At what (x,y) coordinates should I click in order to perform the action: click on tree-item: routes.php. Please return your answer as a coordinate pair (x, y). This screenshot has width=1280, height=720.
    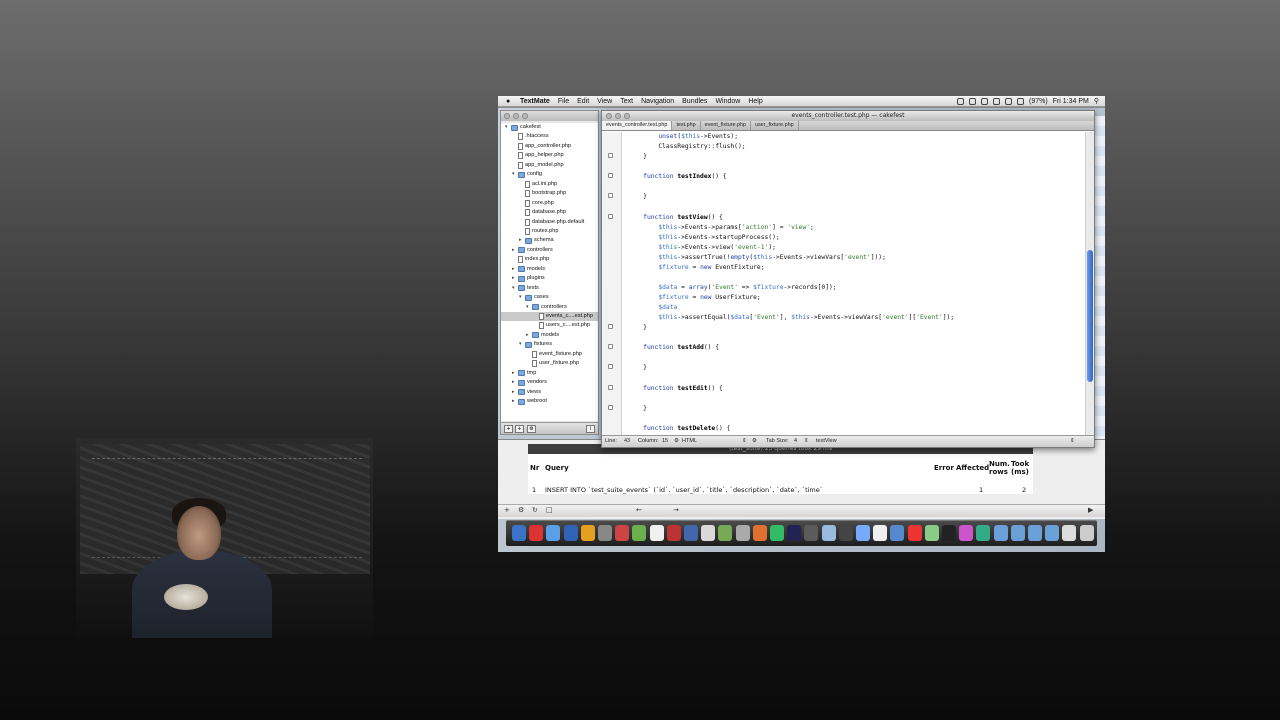
    Looking at the image, I should click on (549, 231).